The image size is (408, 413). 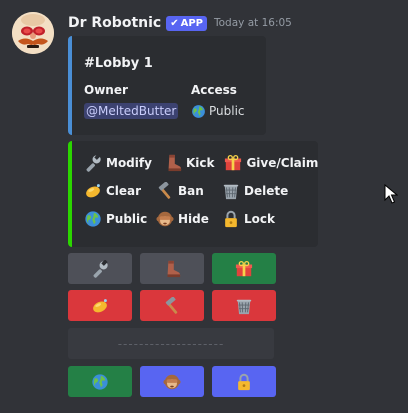 I want to click on actions-row-3: Public Hide Lock, so click(x=183, y=219).